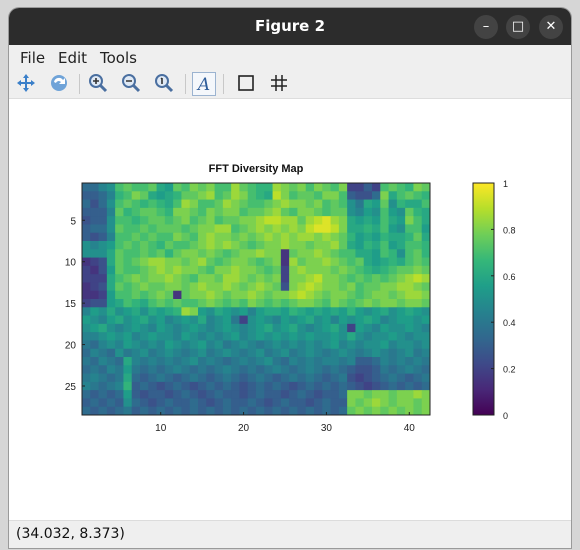 The height and width of the screenshot is (550, 580). What do you see at coordinates (118, 58) in the screenshot?
I see `menu-tools: Tools` at bounding box center [118, 58].